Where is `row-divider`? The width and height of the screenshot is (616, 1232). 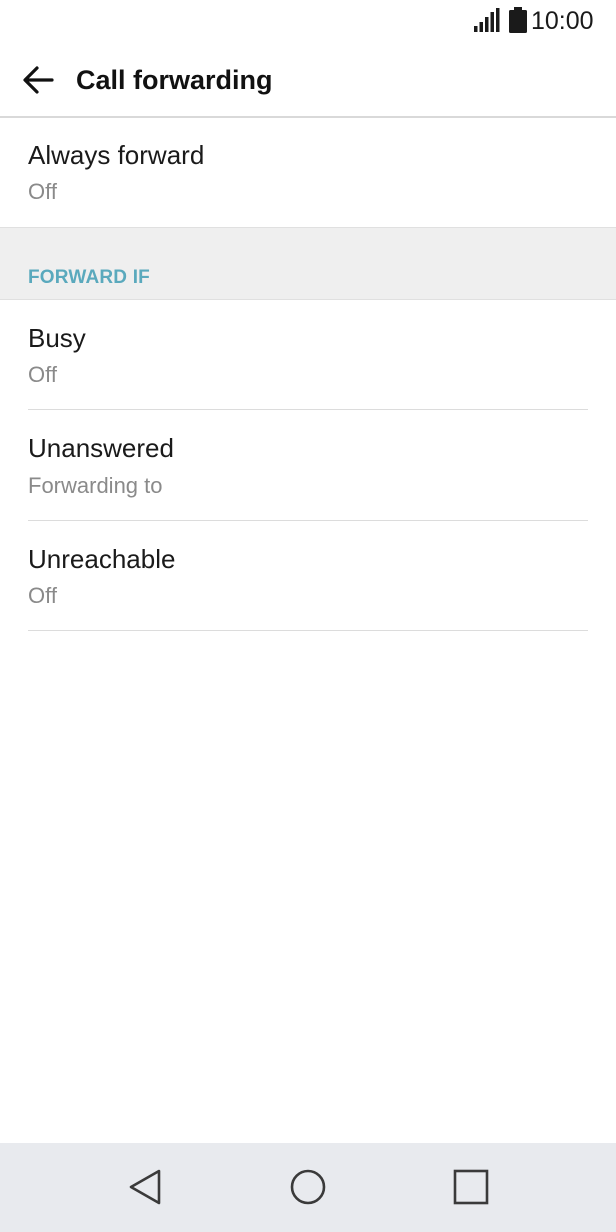 row-divider is located at coordinates (308, 630).